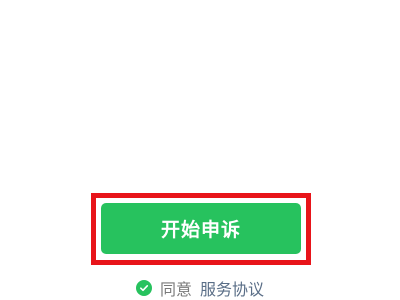 The height and width of the screenshot is (300, 400). I want to click on agreement-row: 同意 服务协议, so click(200, 288).